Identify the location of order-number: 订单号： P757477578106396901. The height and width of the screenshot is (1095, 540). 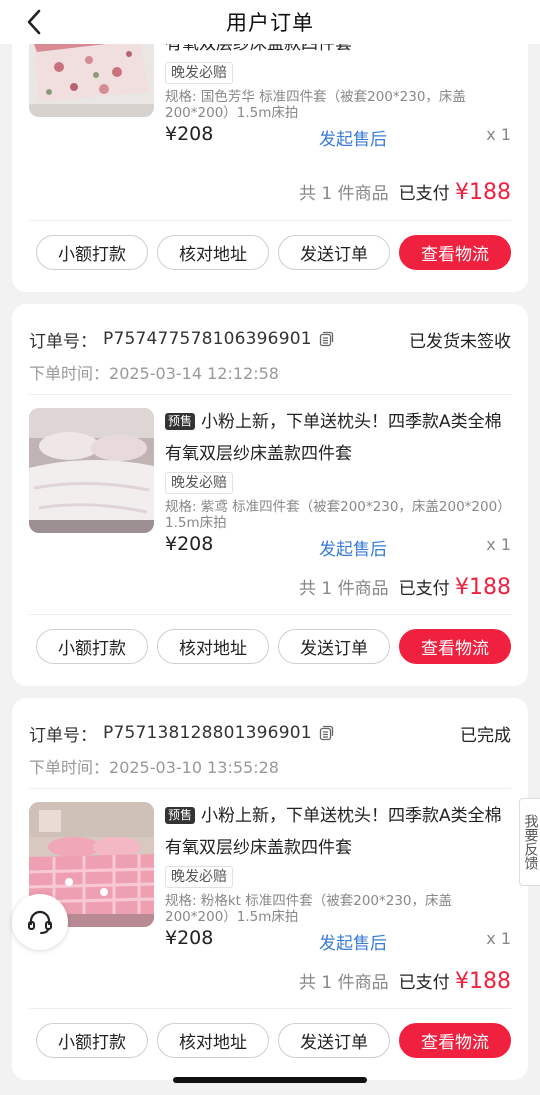
(181, 339).